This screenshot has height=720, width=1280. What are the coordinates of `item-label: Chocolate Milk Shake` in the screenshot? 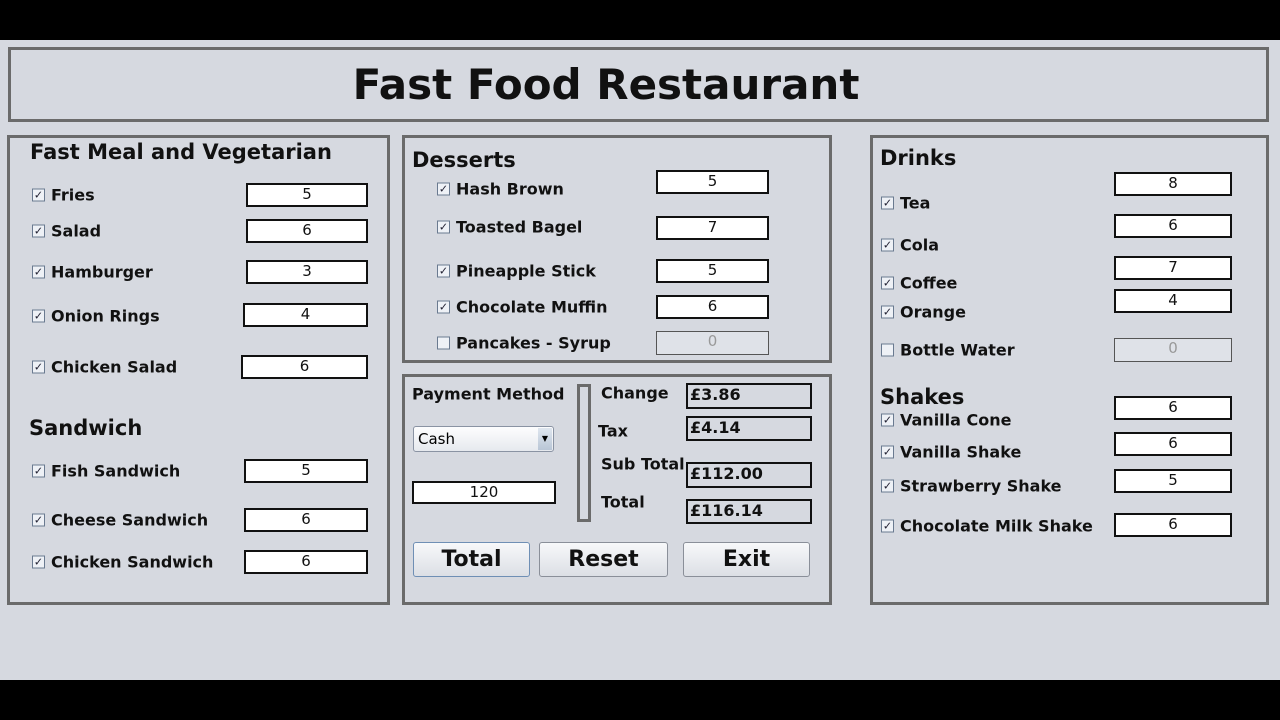 It's located at (996, 526).